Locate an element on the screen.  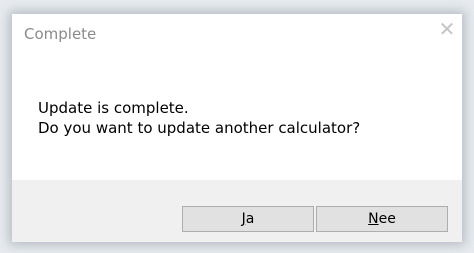
no-label-rest: ee is located at coordinates (387, 219).